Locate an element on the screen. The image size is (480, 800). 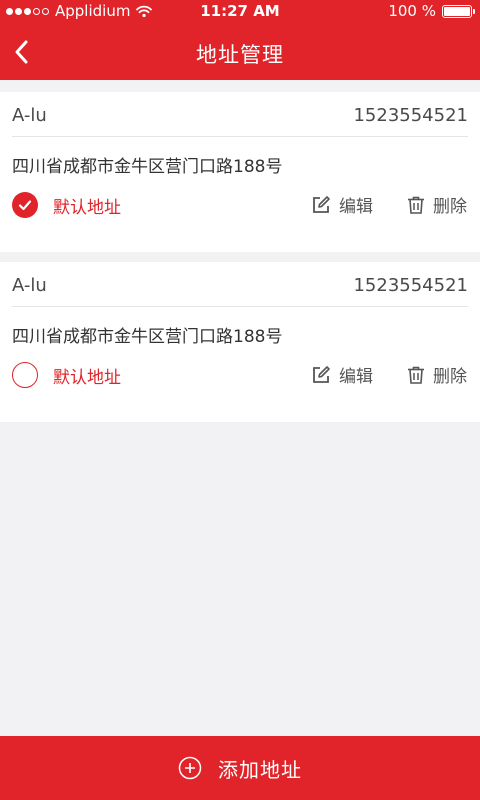
header: Applidium 11:27 AM 100 % 地址管理 is located at coordinates (240, 40).